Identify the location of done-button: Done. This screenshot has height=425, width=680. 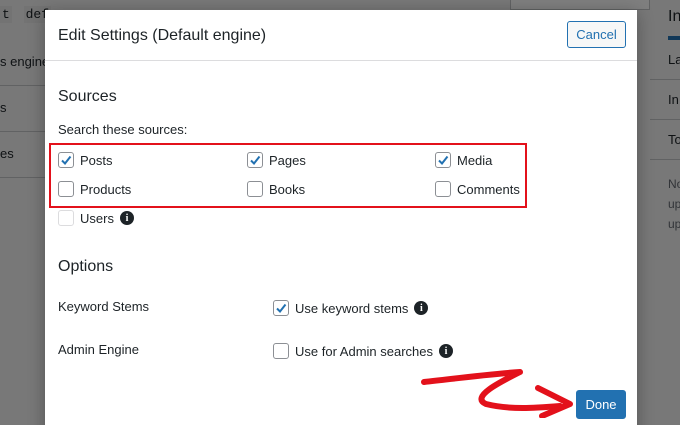
(601, 404).